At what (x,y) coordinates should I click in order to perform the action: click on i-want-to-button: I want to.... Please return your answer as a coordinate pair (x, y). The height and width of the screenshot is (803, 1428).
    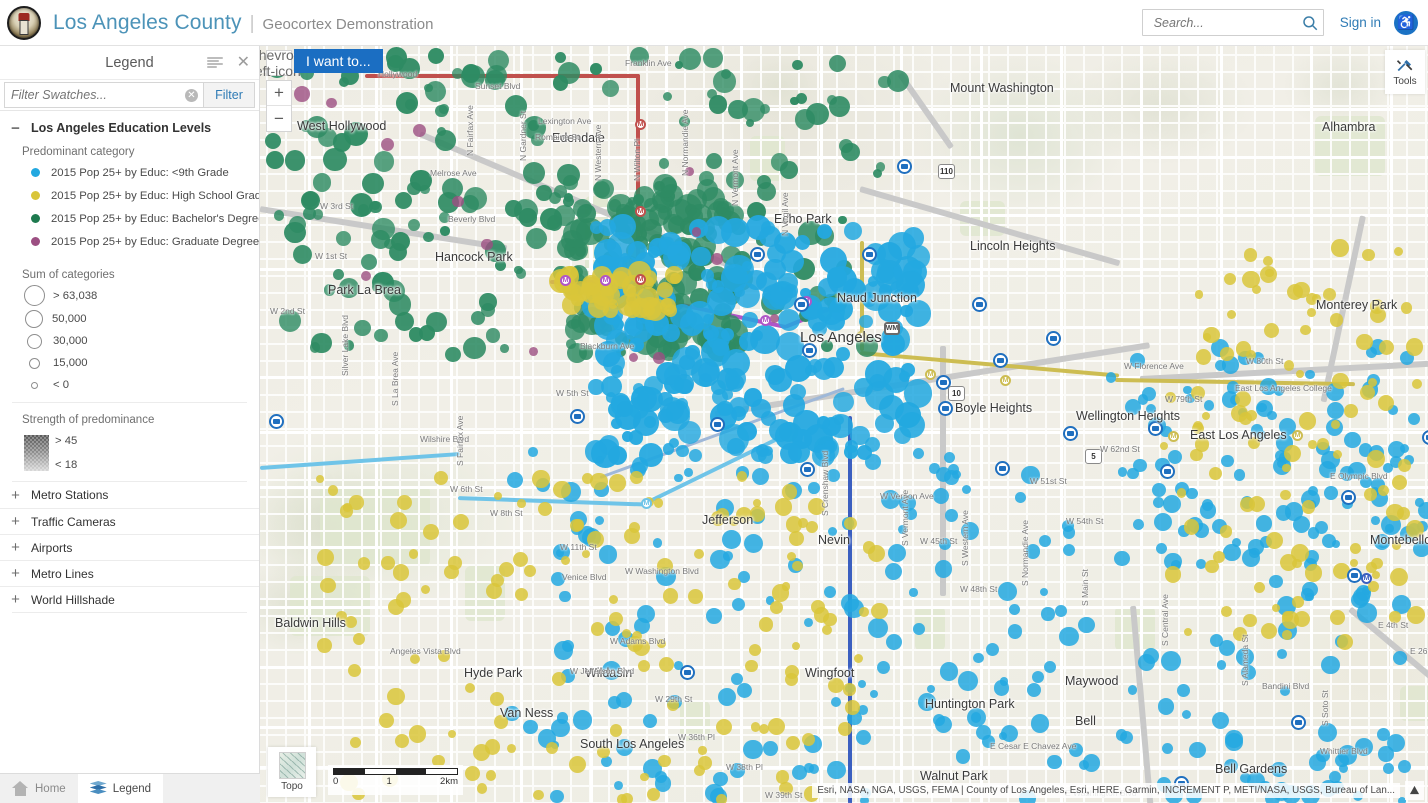
    Looking at the image, I should click on (338, 61).